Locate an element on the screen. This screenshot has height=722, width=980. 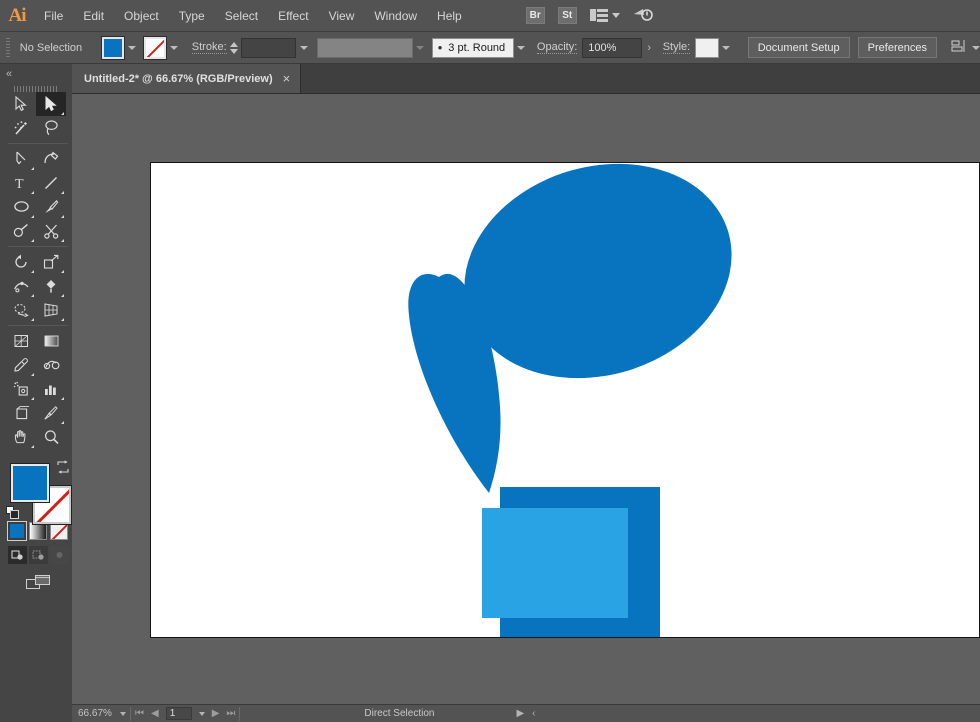
page-number-input: 1 is located at coordinates (178, 713).